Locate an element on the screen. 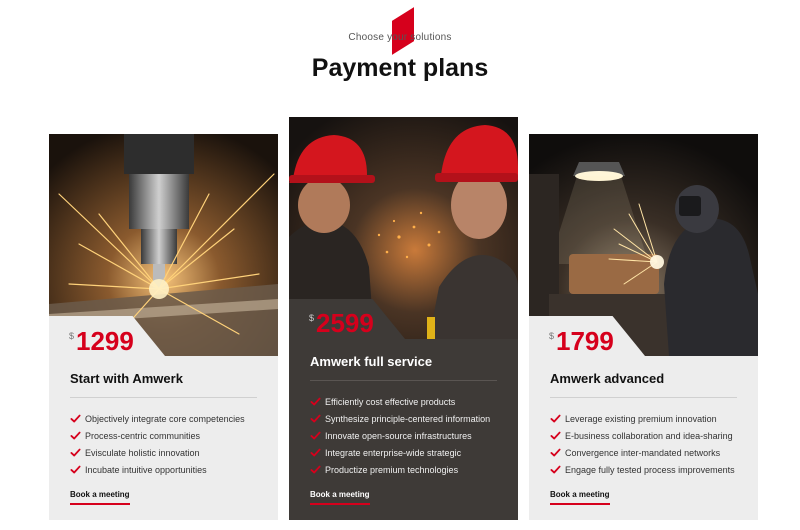  feature-item: Efficiently cost effective products is located at coordinates (400, 401).